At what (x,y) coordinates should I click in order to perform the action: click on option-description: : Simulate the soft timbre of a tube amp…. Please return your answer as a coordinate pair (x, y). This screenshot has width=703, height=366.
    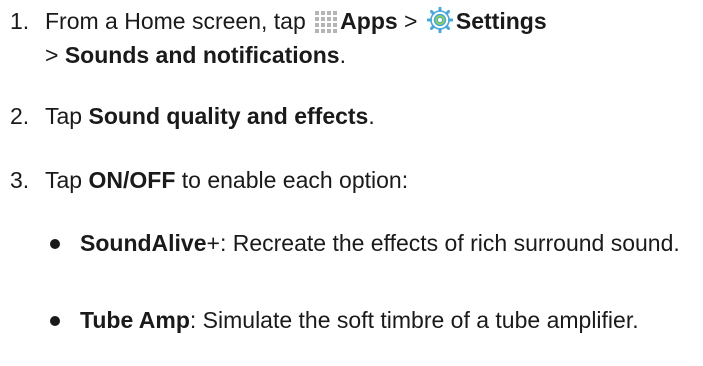
    Looking at the image, I should click on (414, 320).